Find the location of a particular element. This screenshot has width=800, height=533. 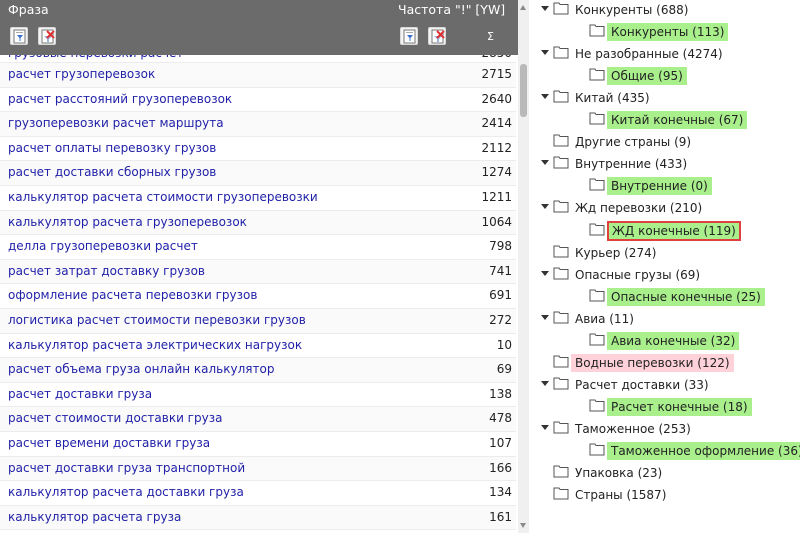

tree-node-label: Не разобранные (4274) is located at coordinates (649, 54).